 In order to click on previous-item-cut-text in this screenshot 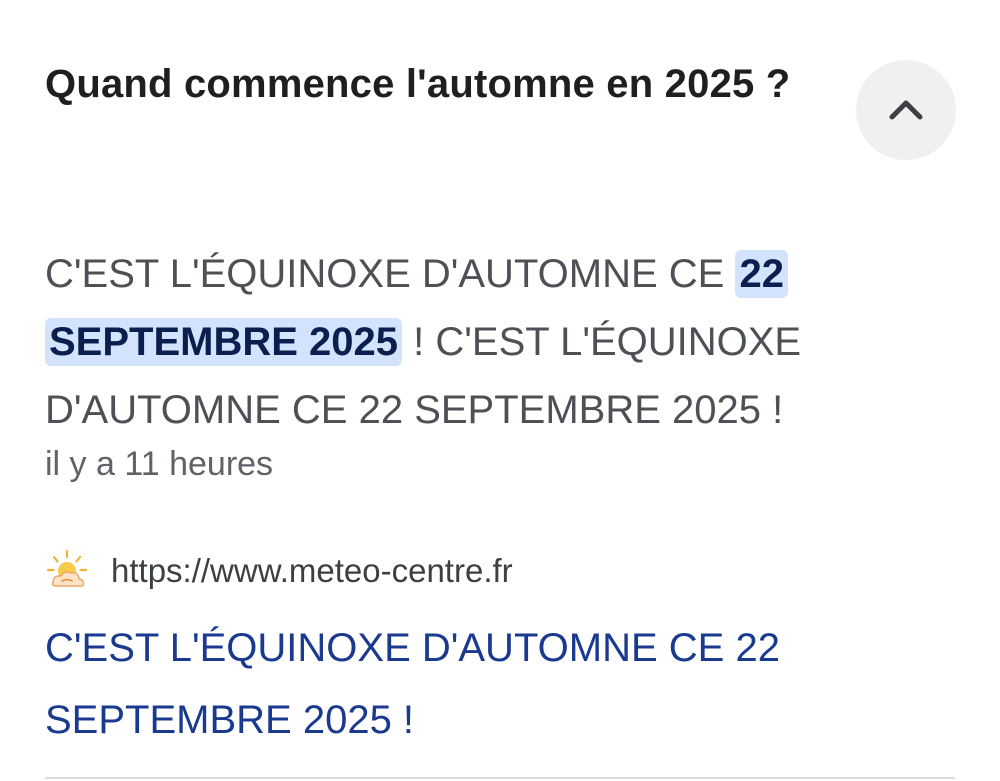, I will do `click(194, 2)`.